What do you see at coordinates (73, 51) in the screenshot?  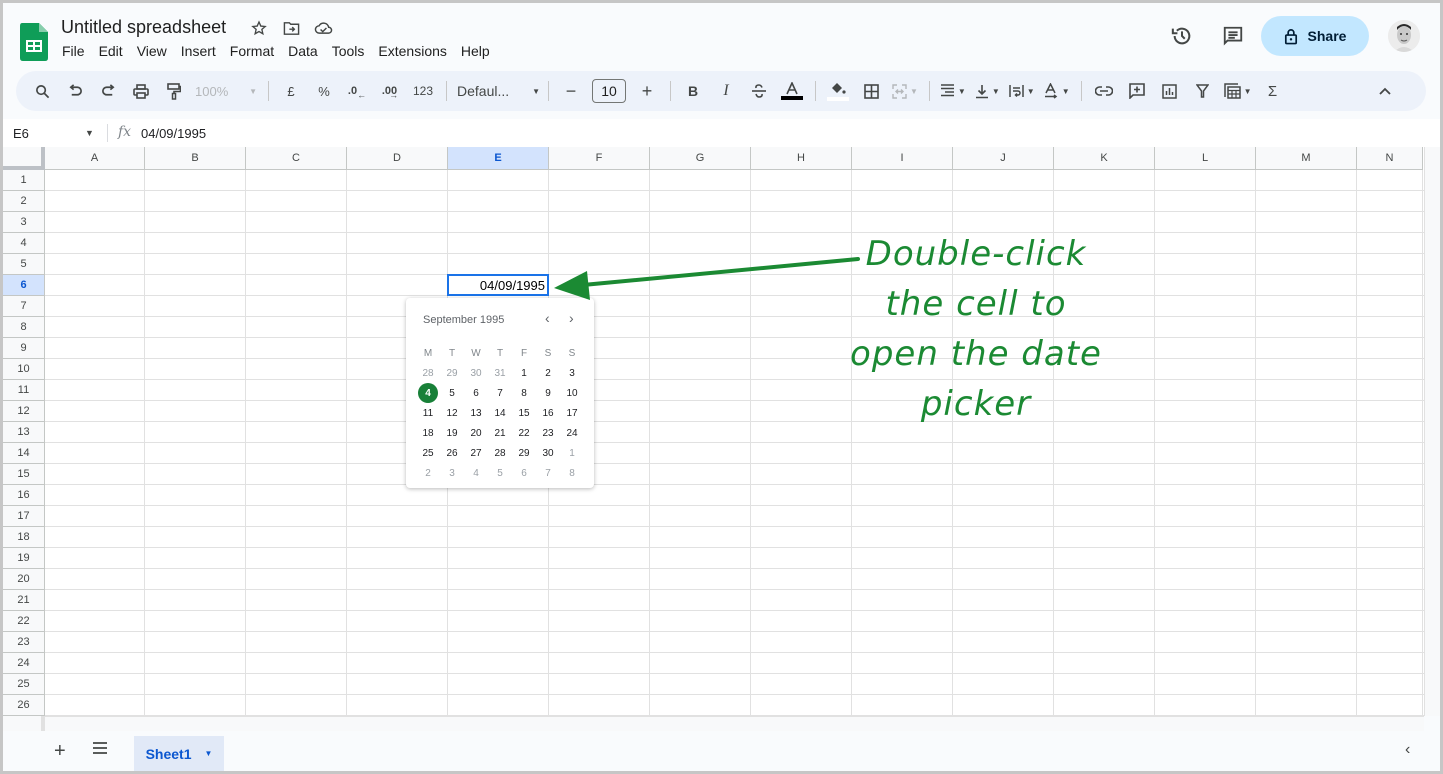 I see `menu-file: File` at bounding box center [73, 51].